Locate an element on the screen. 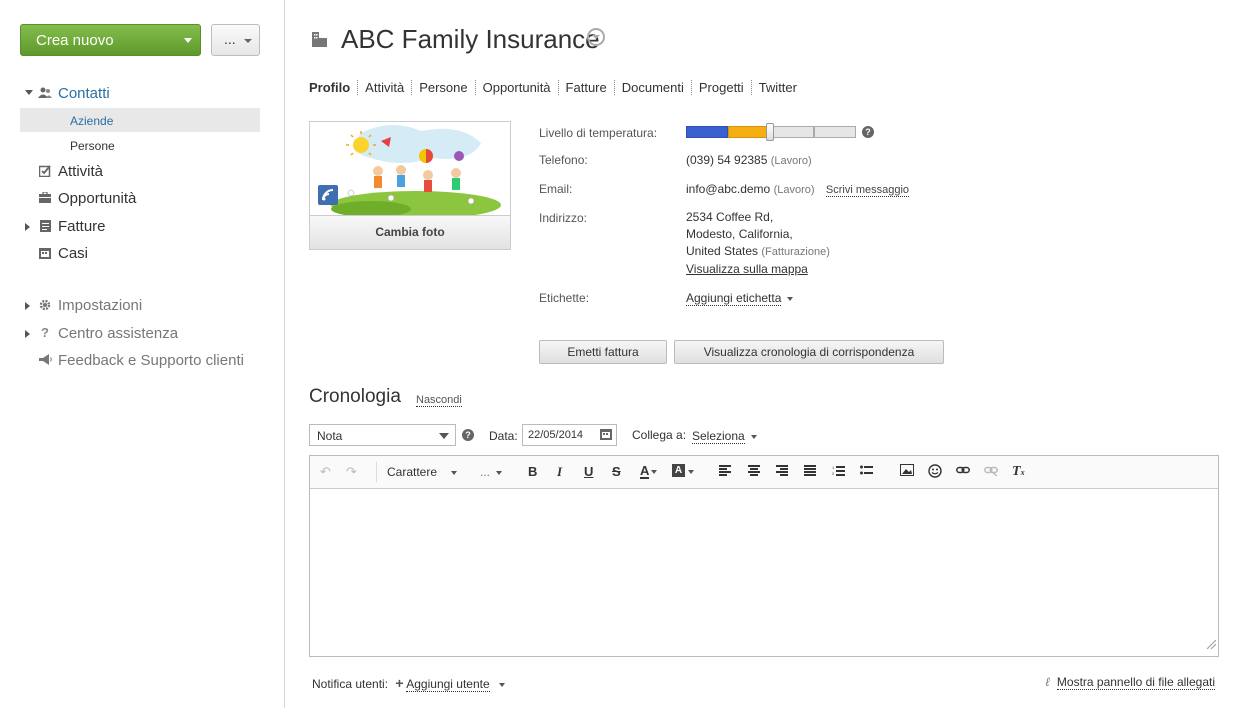 This screenshot has height=708, width=1240. tab-fatture: Fatture is located at coordinates (585, 87).